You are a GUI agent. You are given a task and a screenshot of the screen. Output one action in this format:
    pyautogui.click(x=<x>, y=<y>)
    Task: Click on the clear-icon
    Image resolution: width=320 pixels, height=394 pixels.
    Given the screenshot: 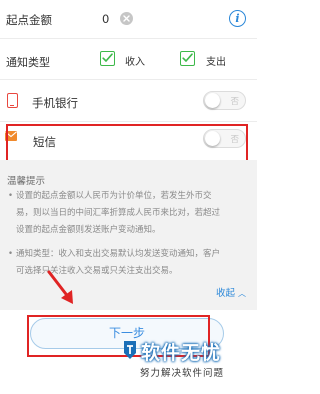 What is the action you would take?
    pyautogui.click(x=126, y=18)
    